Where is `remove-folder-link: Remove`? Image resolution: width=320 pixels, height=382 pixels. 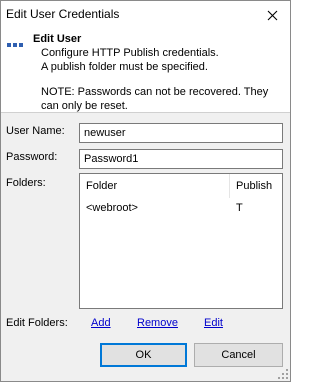
remove-folder-link: Remove is located at coordinates (157, 323).